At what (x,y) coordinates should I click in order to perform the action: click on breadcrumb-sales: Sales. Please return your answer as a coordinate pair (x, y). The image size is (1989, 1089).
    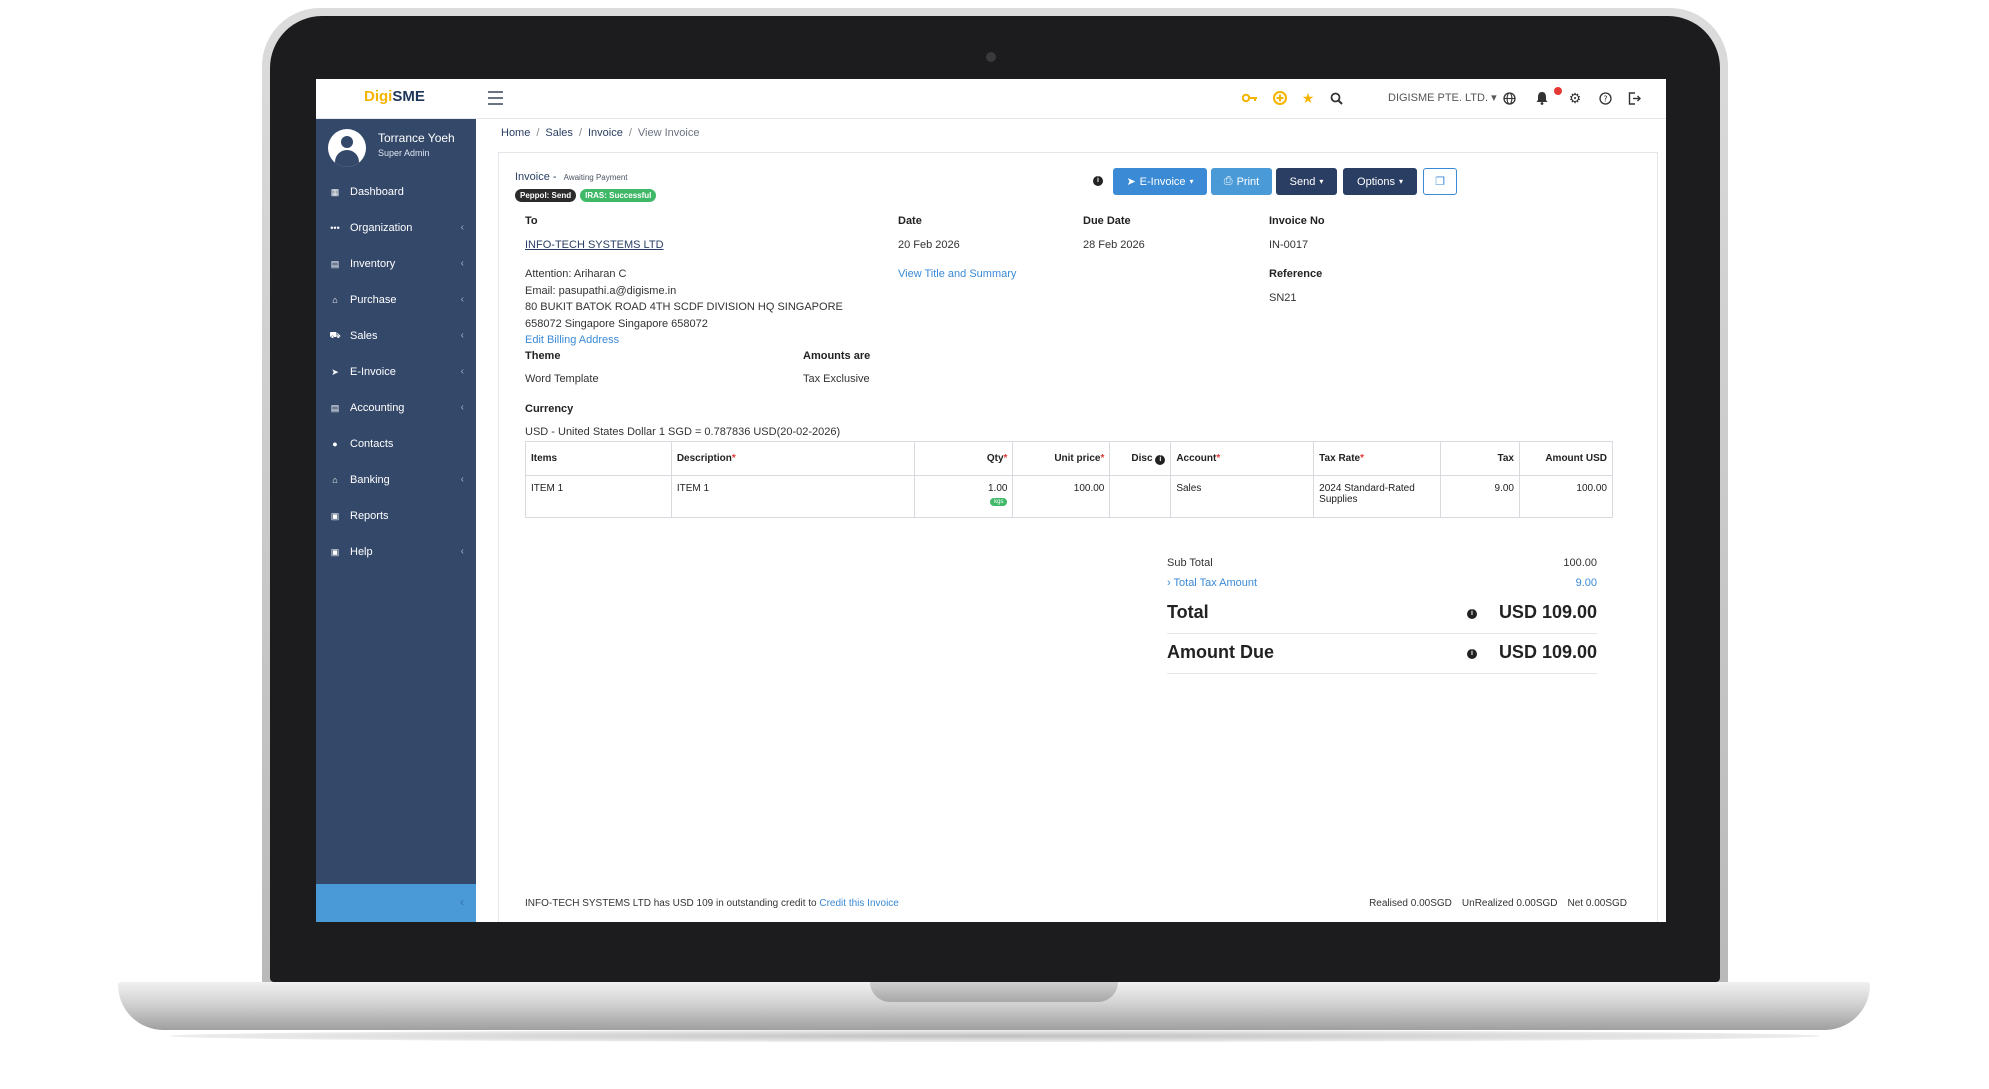
    Looking at the image, I should click on (559, 133).